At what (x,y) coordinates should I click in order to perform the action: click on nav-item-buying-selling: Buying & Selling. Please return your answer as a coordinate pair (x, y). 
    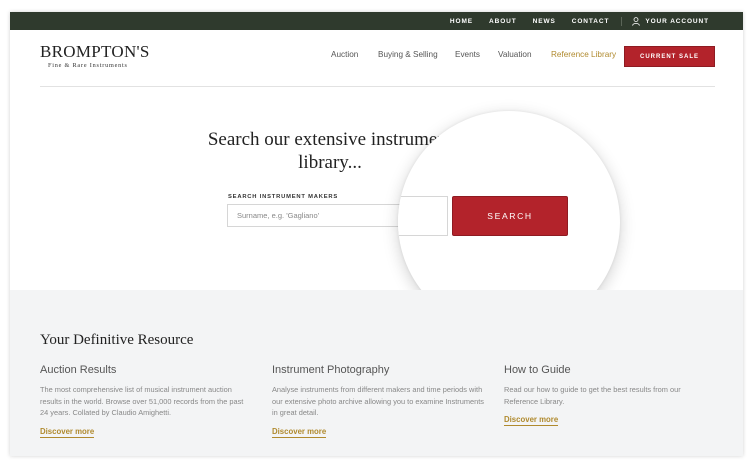
    Looking at the image, I should click on (408, 54).